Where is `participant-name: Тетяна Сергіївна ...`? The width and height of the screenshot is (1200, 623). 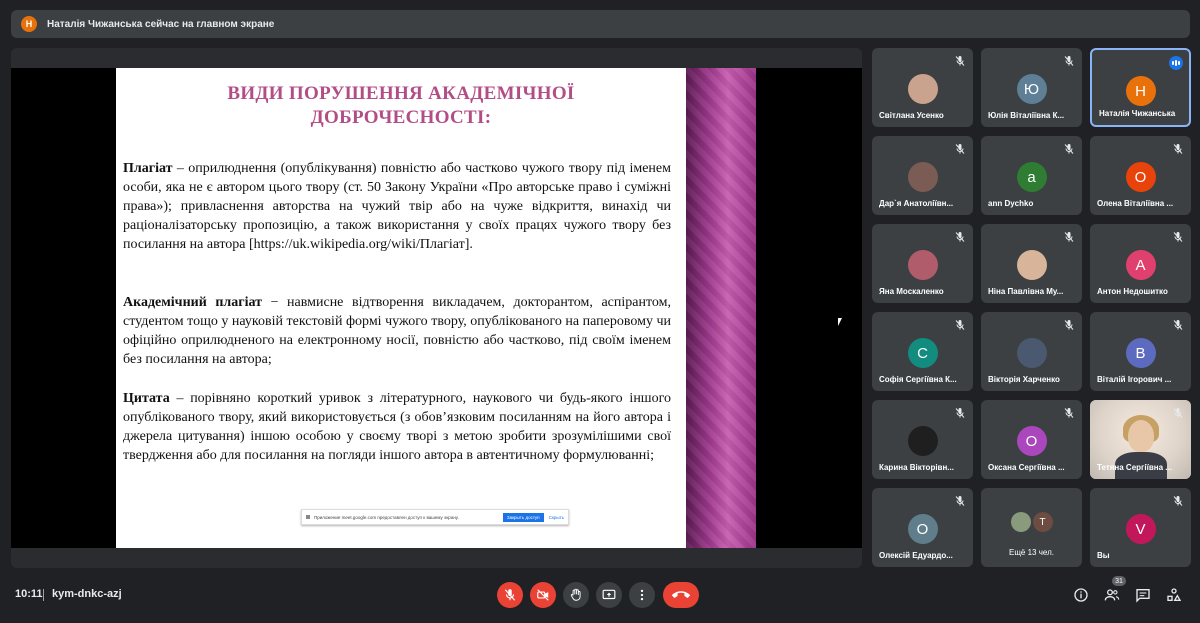
participant-name: Тетяна Сергіївна ... is located at coordinates (1134, 467).